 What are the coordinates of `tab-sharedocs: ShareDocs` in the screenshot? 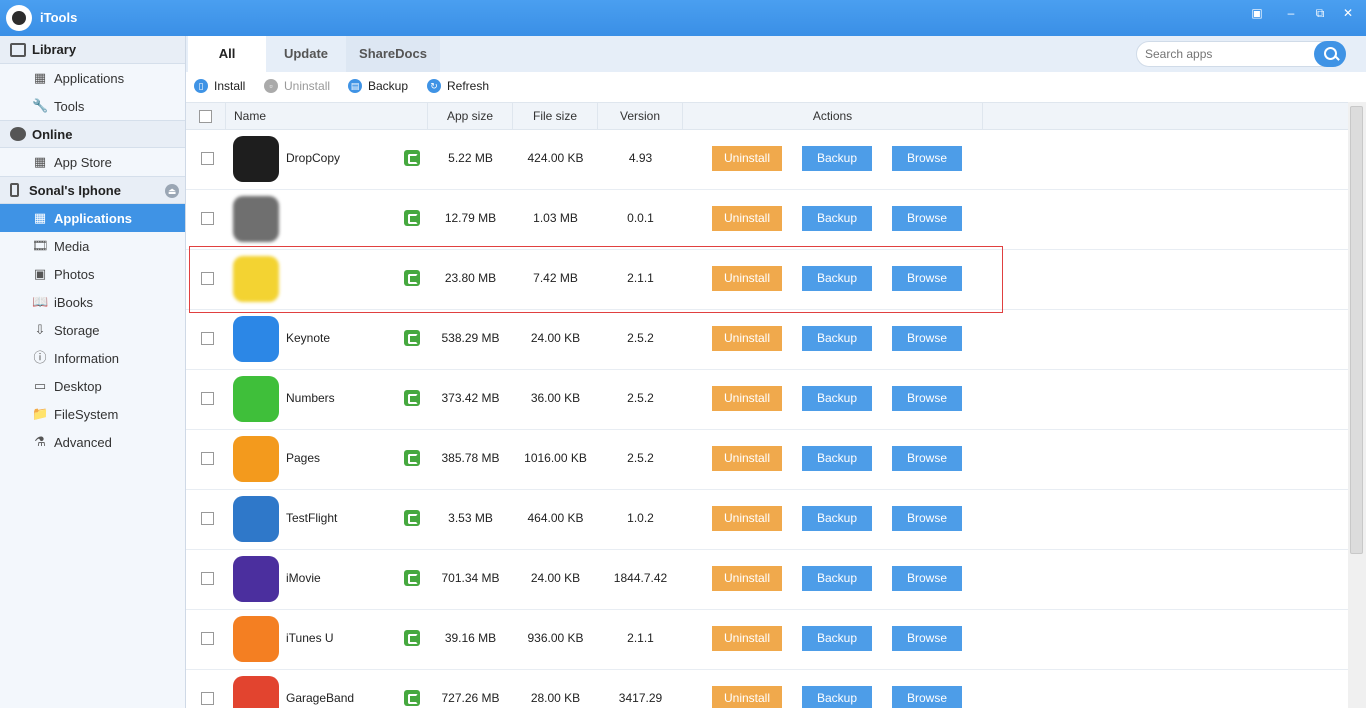 It's located at (393, 54).